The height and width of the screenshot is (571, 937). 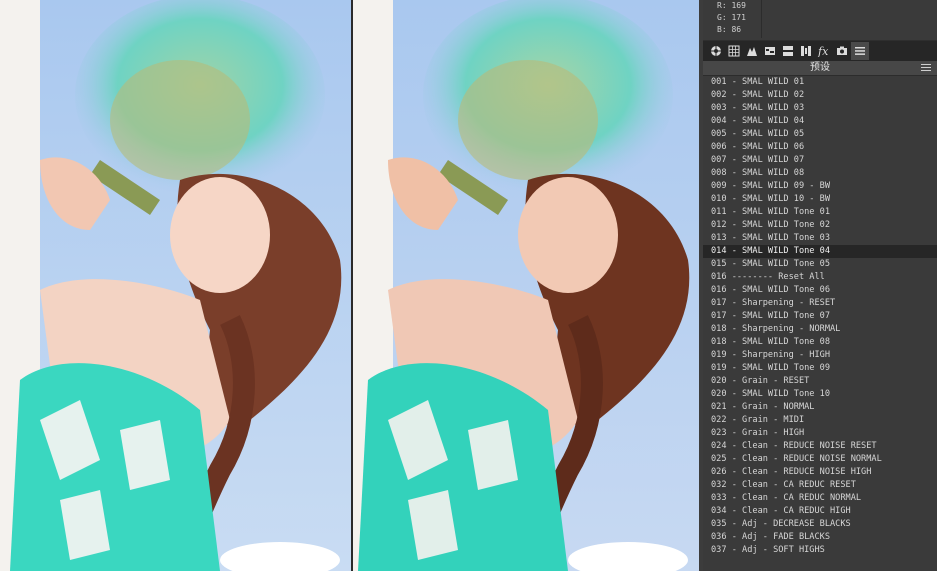 I want to click on preset-item: 020 - SMAL WILD Tone 10, so click(x=820, y=394).